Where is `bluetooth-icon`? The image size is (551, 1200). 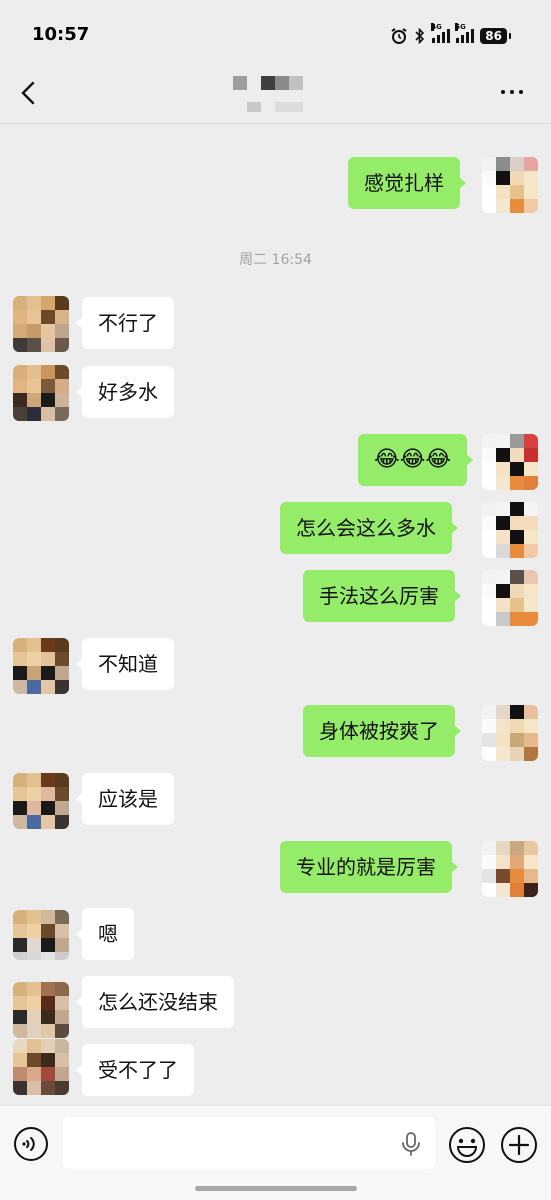
bluetooth-icon is located at coordinates (420, 36).